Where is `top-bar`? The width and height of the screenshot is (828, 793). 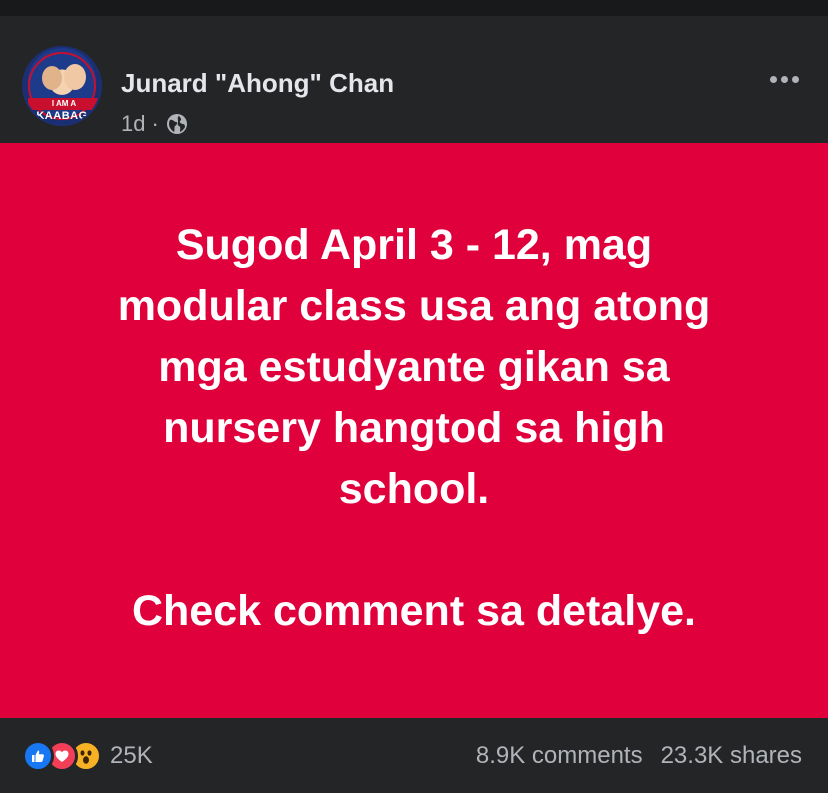 top-bar is located at coordinates (414, 8).